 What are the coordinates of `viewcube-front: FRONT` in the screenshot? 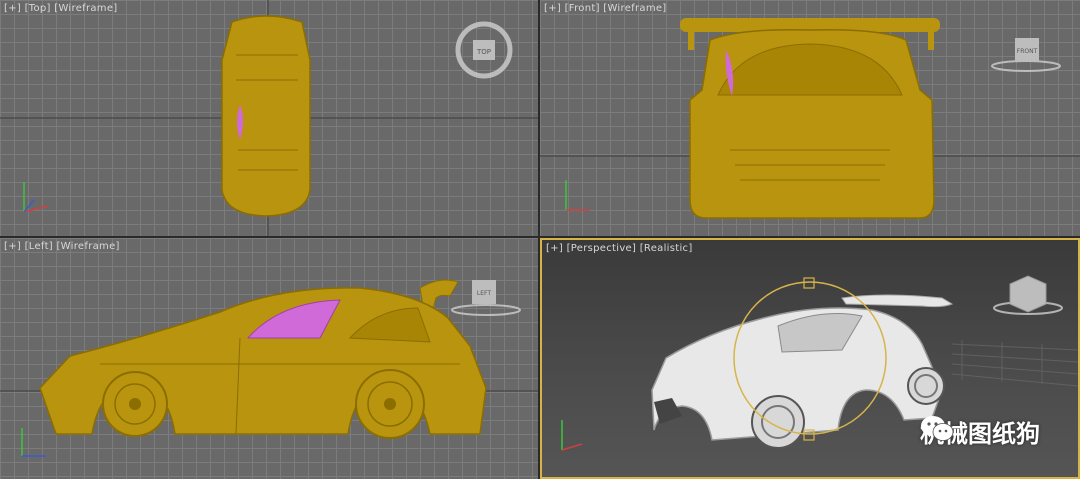 It's located at (1026, 55).